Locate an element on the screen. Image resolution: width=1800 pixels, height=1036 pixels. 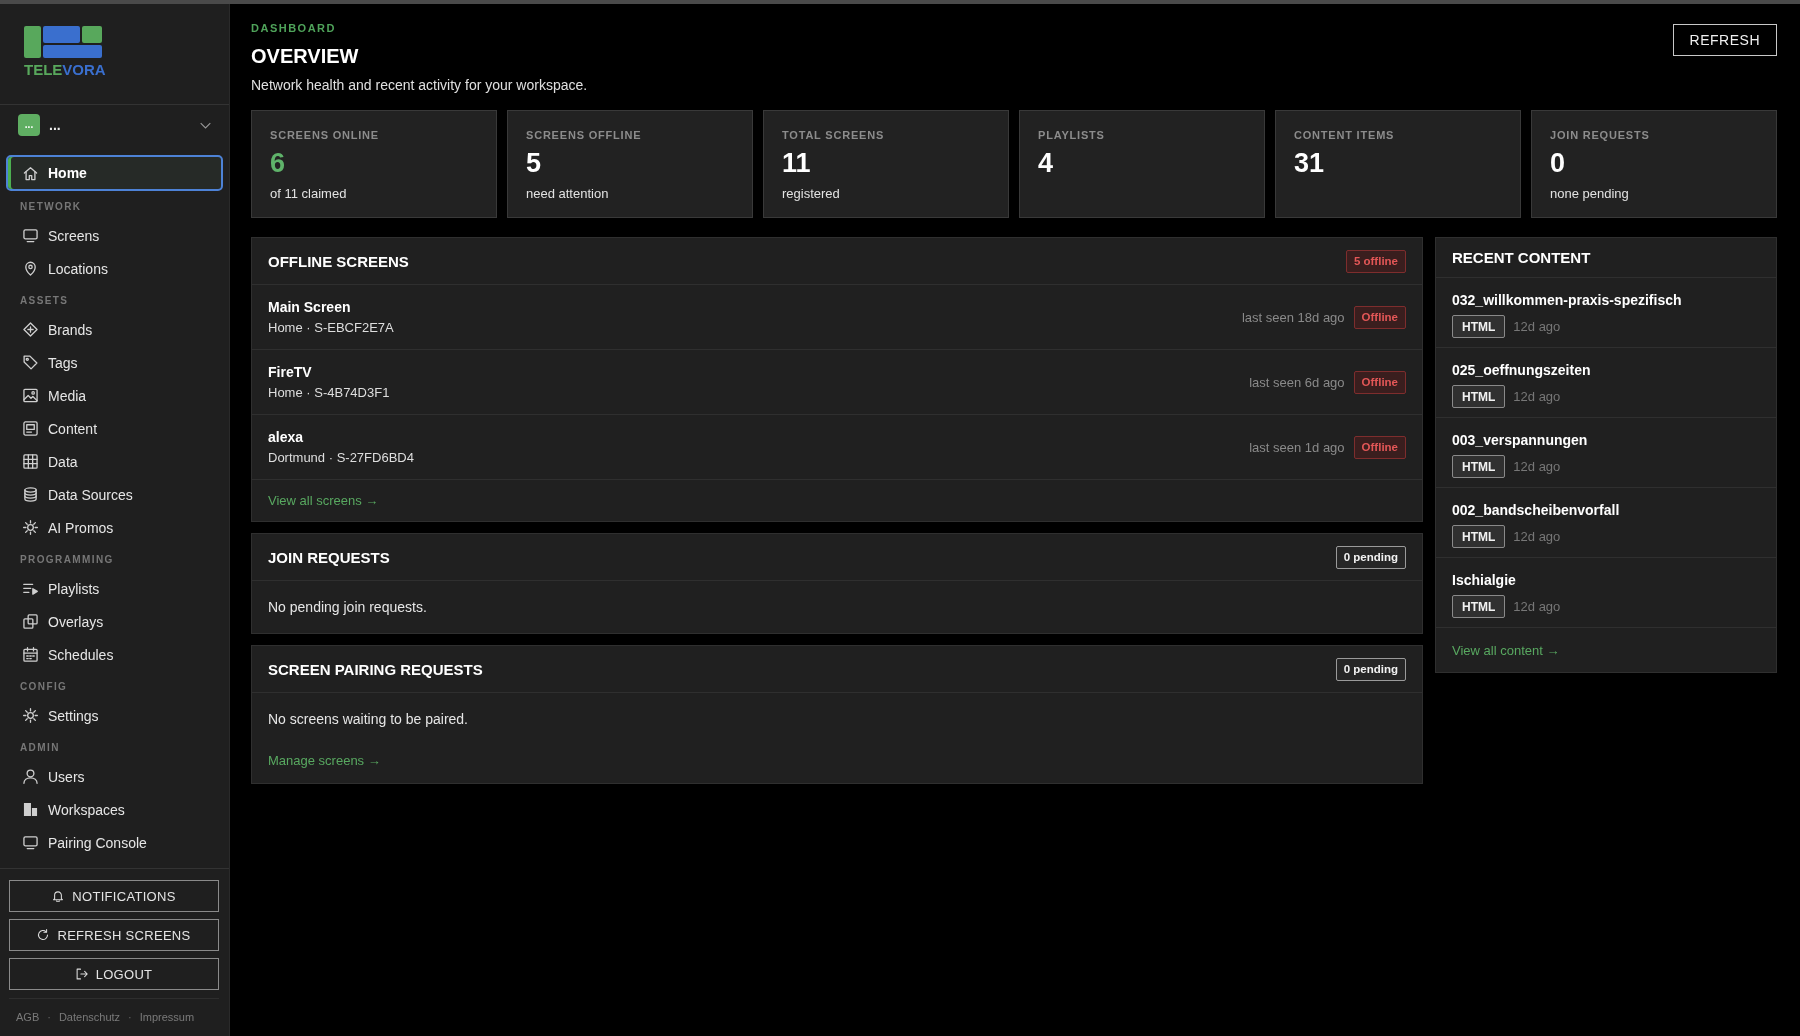
stat-value: 6 is located at coordinates (278, 163).